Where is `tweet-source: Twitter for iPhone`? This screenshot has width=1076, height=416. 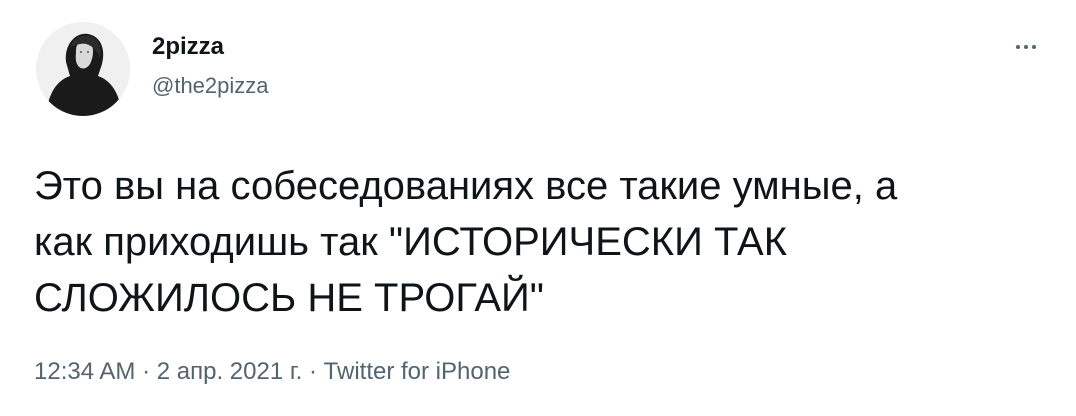
tweet-source: Twitter for iPhone is located at coordinates (417, 371).